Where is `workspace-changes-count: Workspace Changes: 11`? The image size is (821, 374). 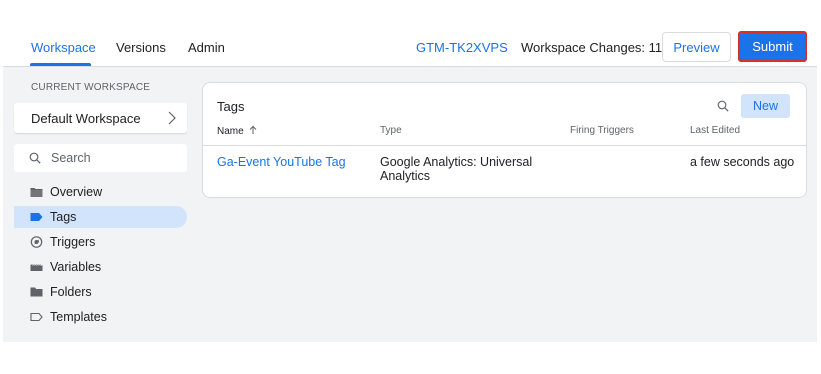
workspace-changes-count: Workspace Changes: 11 is located at coordinates (592, 47).